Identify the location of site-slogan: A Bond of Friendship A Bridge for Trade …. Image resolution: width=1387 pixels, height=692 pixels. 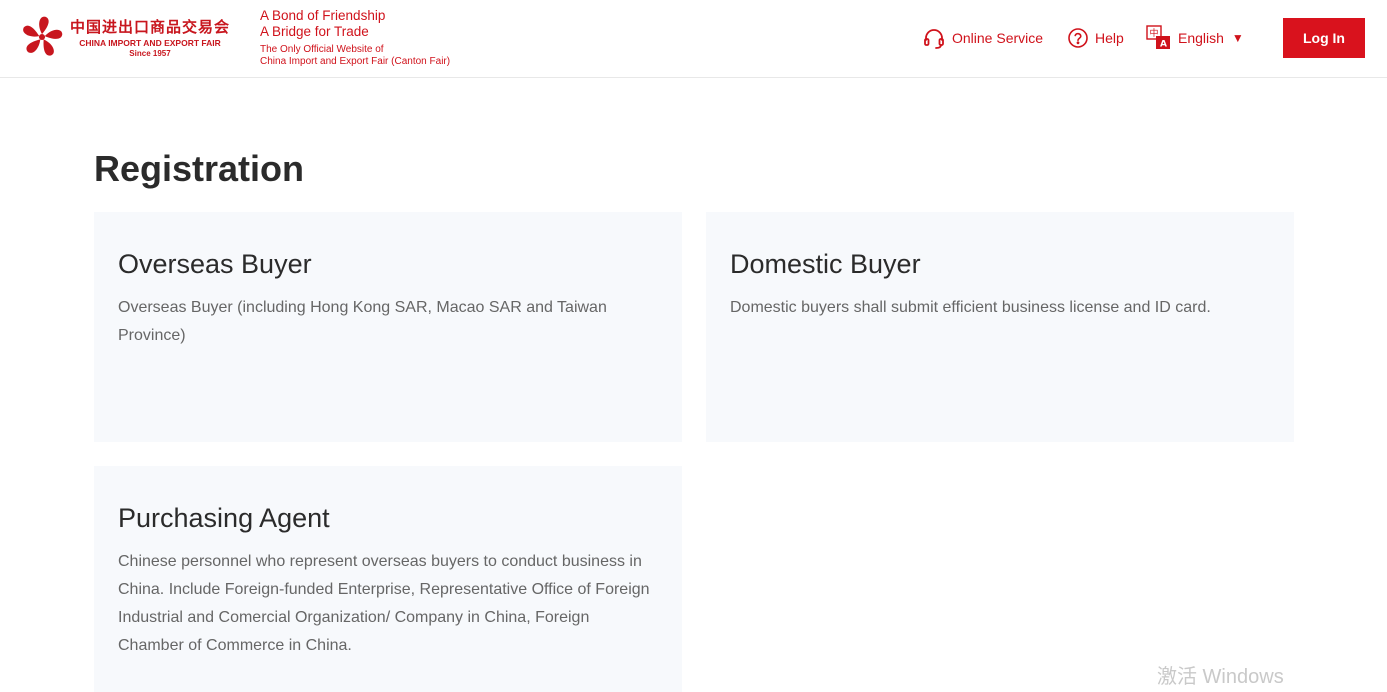
(355, 38).